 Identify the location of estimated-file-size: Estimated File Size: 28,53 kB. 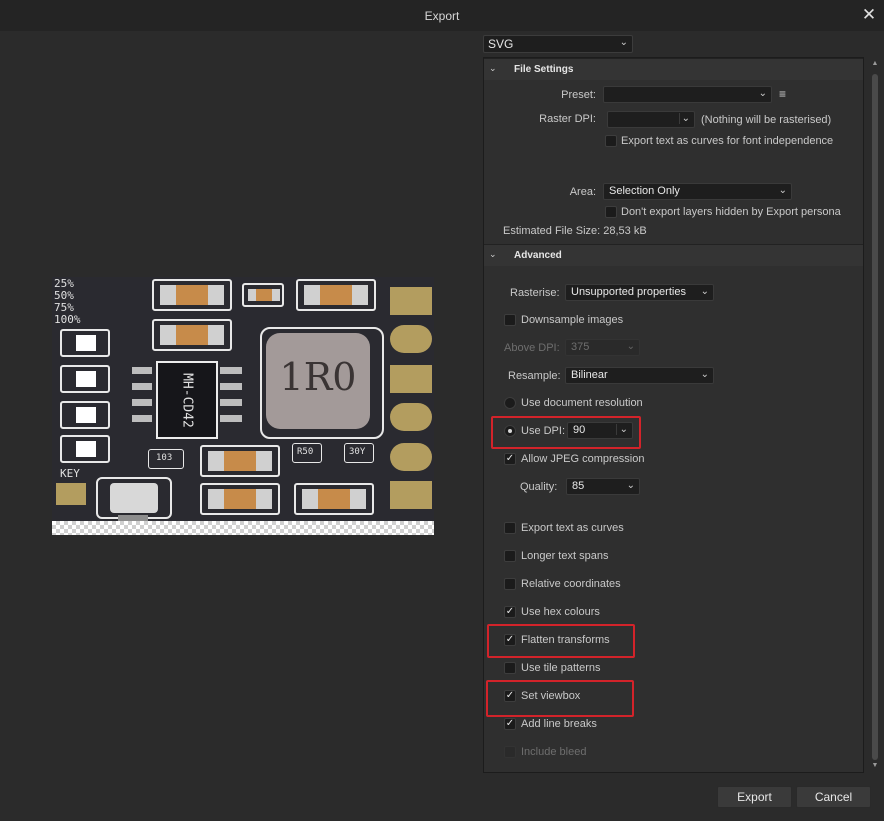
(575, 231).